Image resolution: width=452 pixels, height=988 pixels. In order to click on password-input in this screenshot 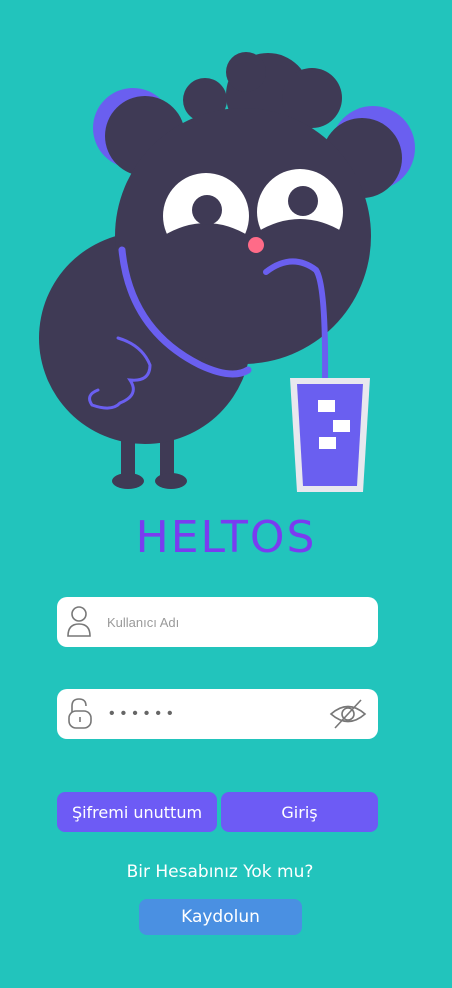, I will do `click(219, 714)`.